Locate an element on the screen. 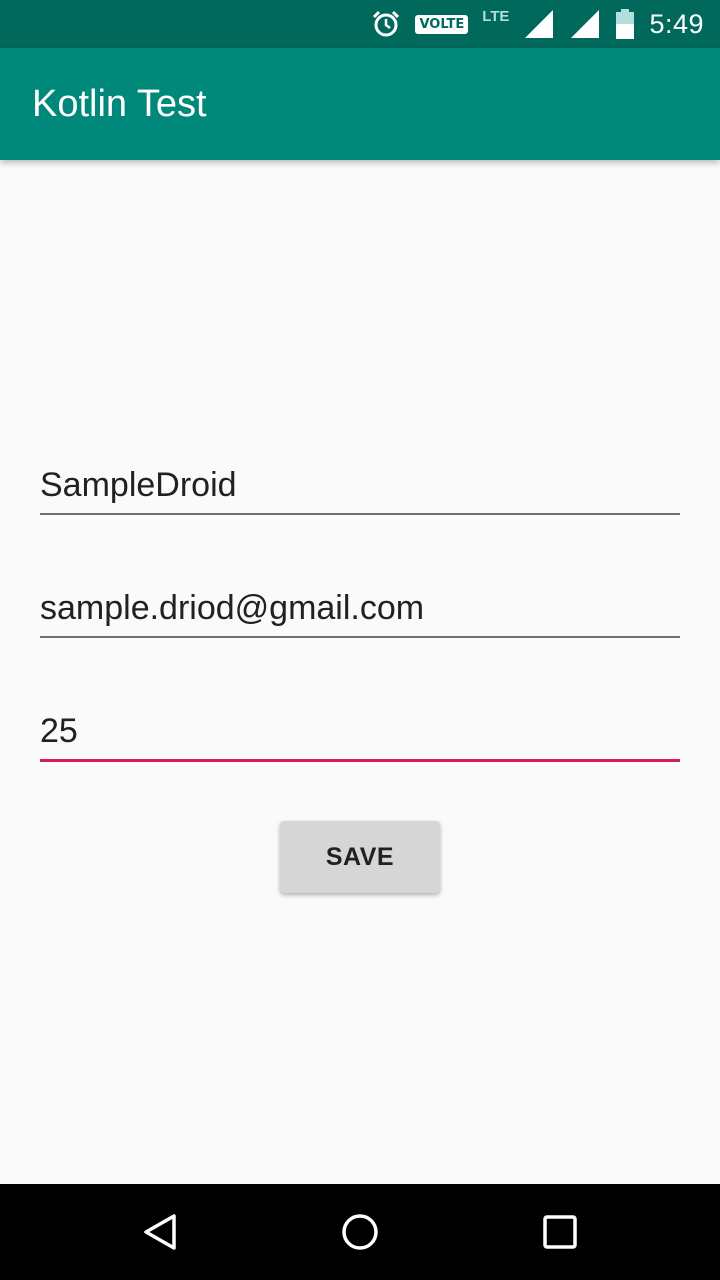  name-field: SampleDroid is located at coordinates (360, 485).